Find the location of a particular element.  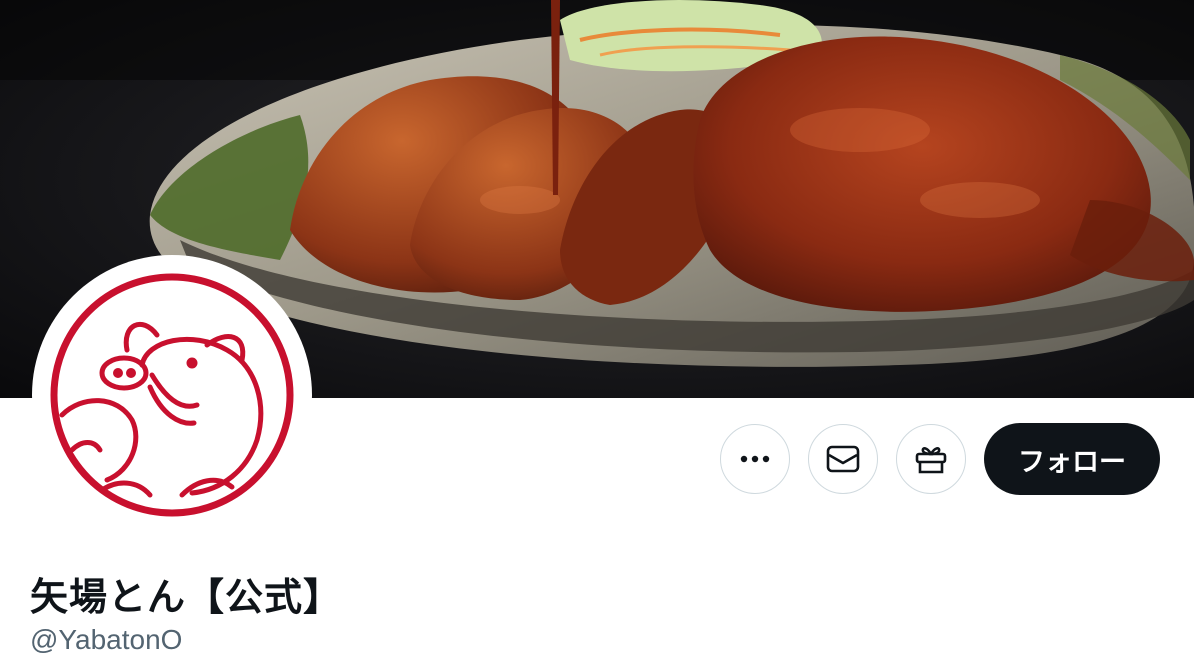

gift-button is located at coordinates (931, 459).